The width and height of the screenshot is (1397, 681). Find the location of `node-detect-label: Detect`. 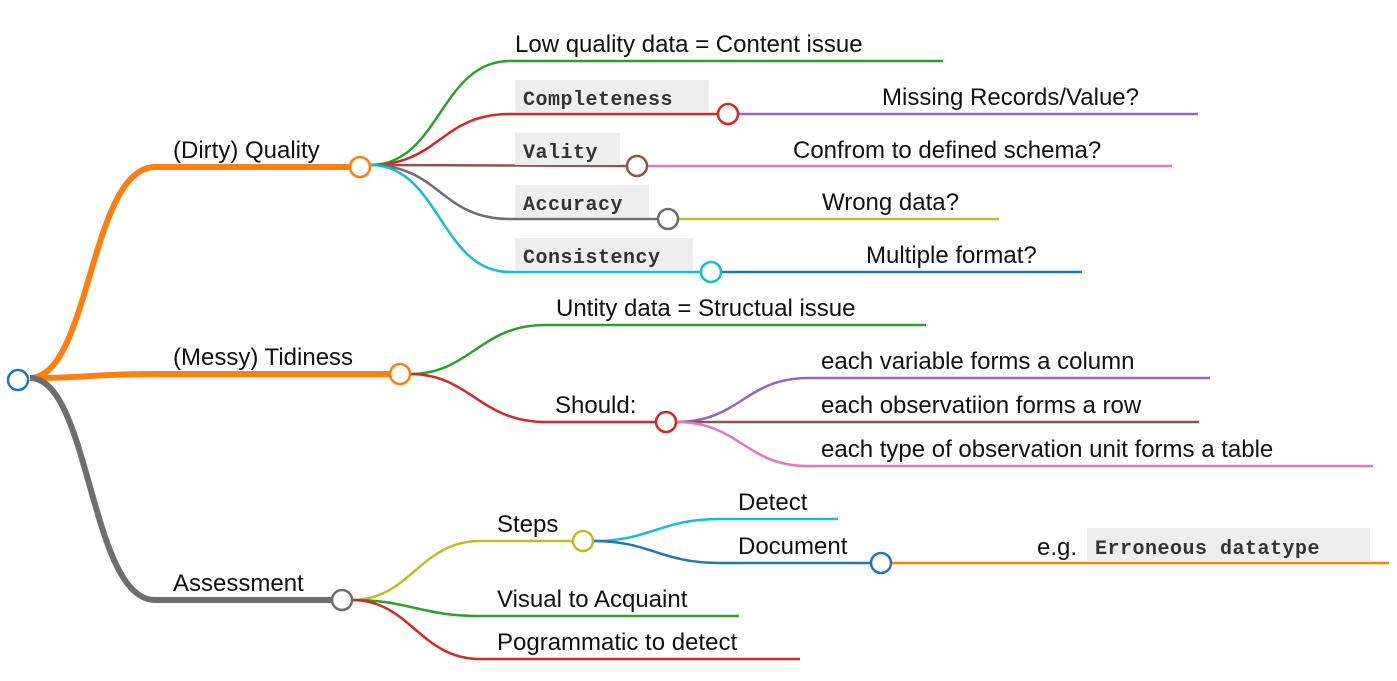

node-detect-label: Detect is located at coordinates (773, 502).